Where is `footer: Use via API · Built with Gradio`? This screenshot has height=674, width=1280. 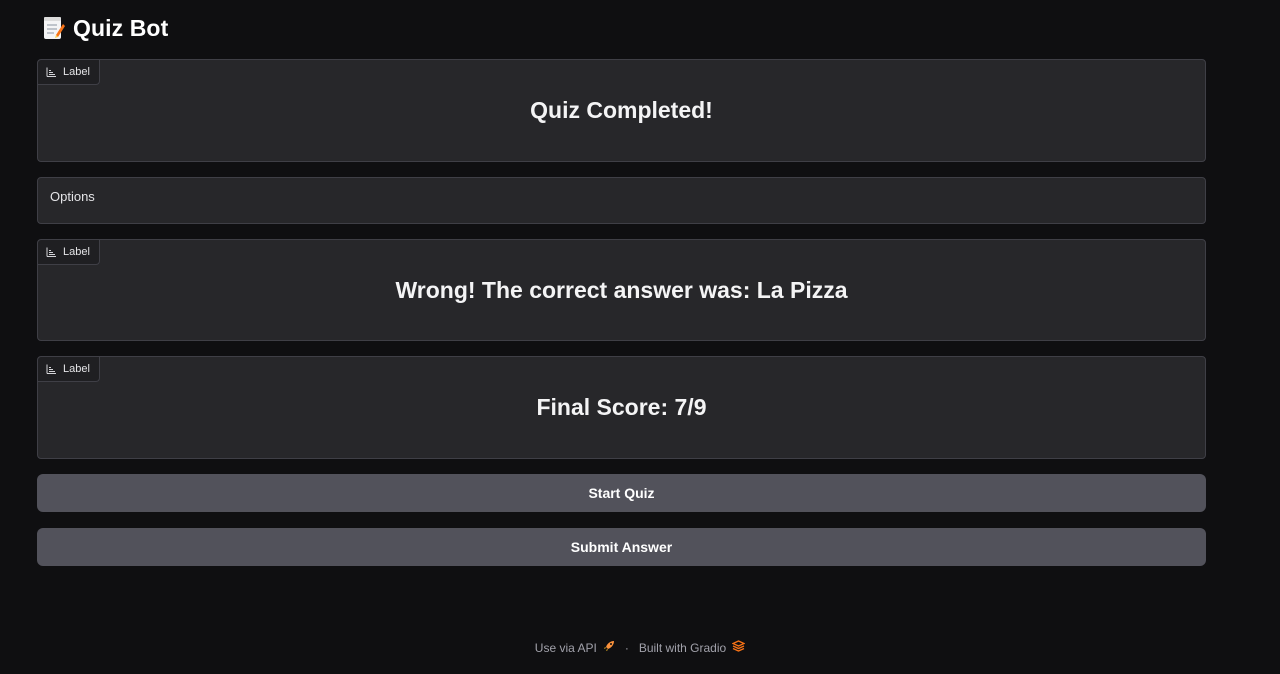 footer: Use via API · Built with Gradio is located at coordinates (640, 647).